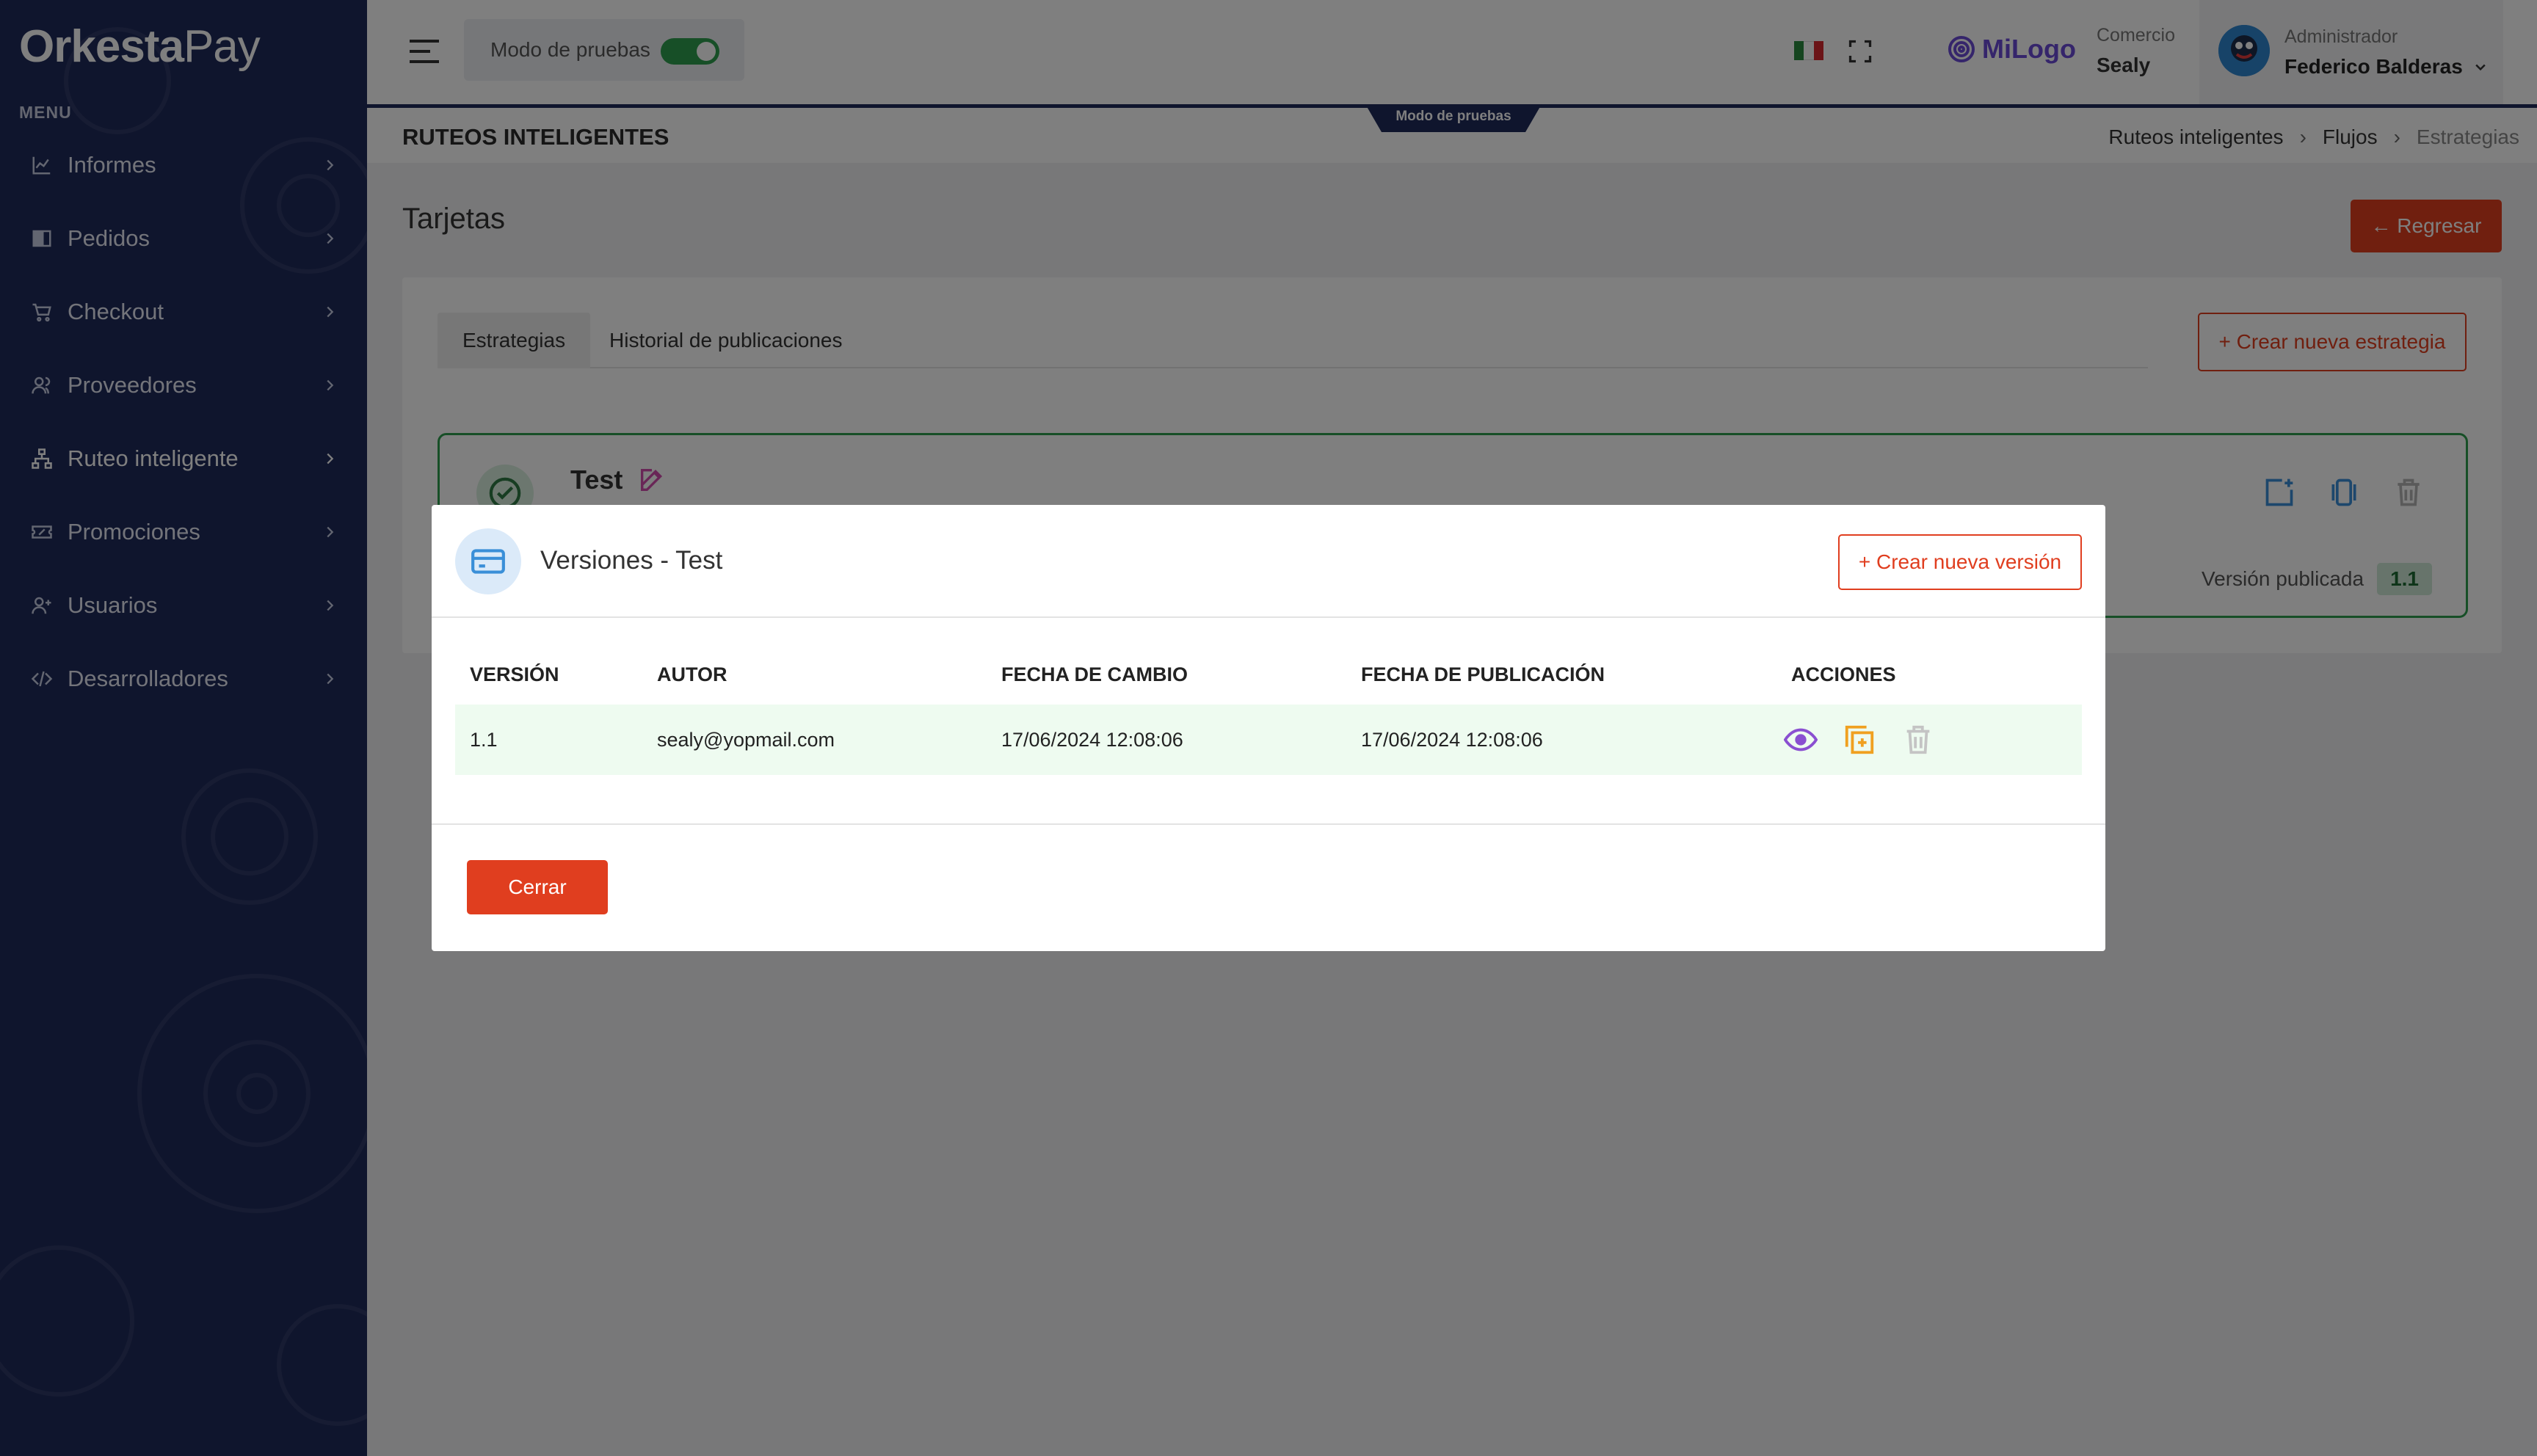 The height and width of the screenshot is (1456, 2537). What do you see at coordinates (1094, 674) in the screenshot?
I see `column-header-changed: FECHA DE CAMBIO` at bounding box center [1094, 674].